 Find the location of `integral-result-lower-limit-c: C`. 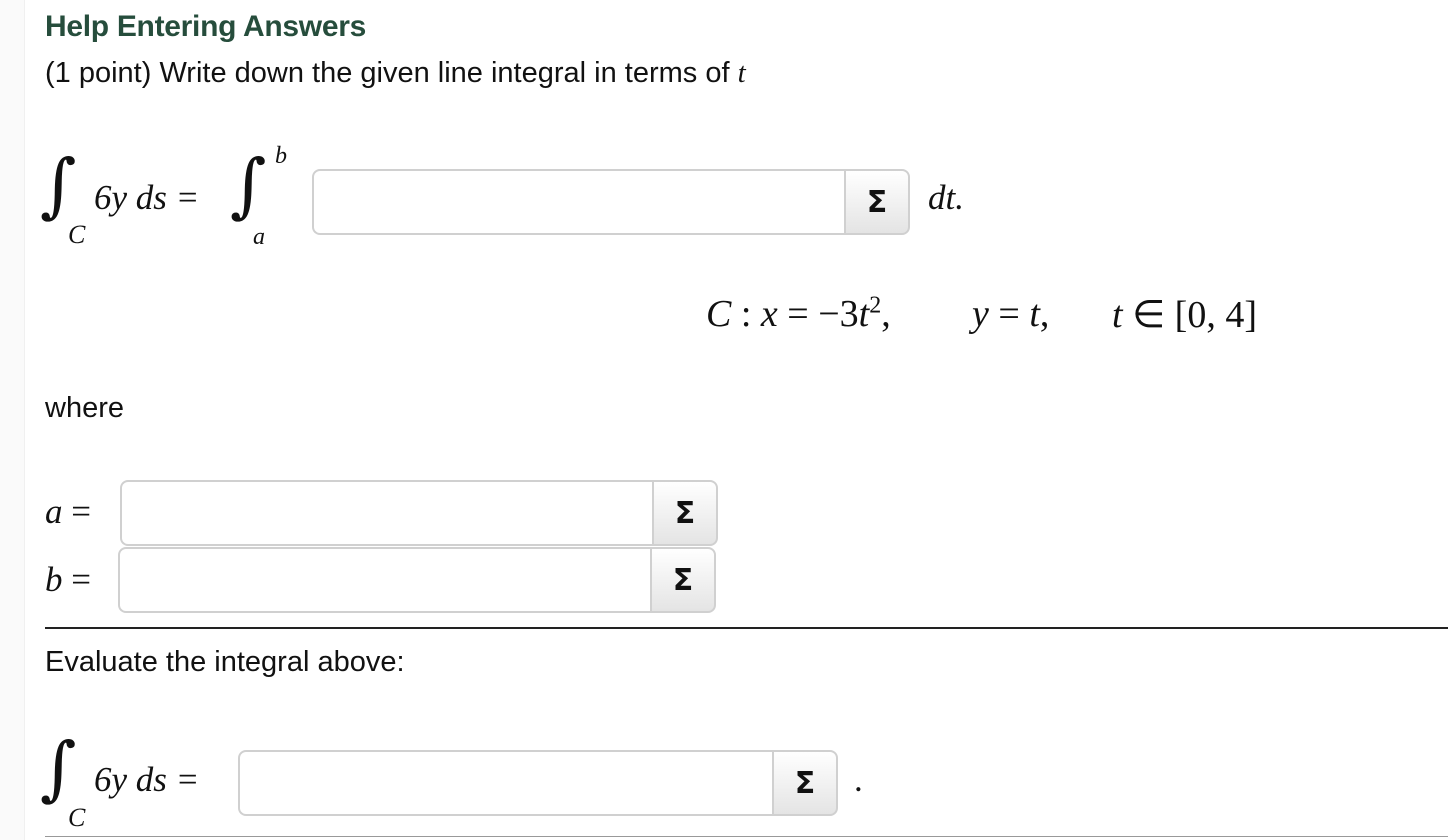

integral-result-lower-limit-c: C is located at coordinates (77, 817).